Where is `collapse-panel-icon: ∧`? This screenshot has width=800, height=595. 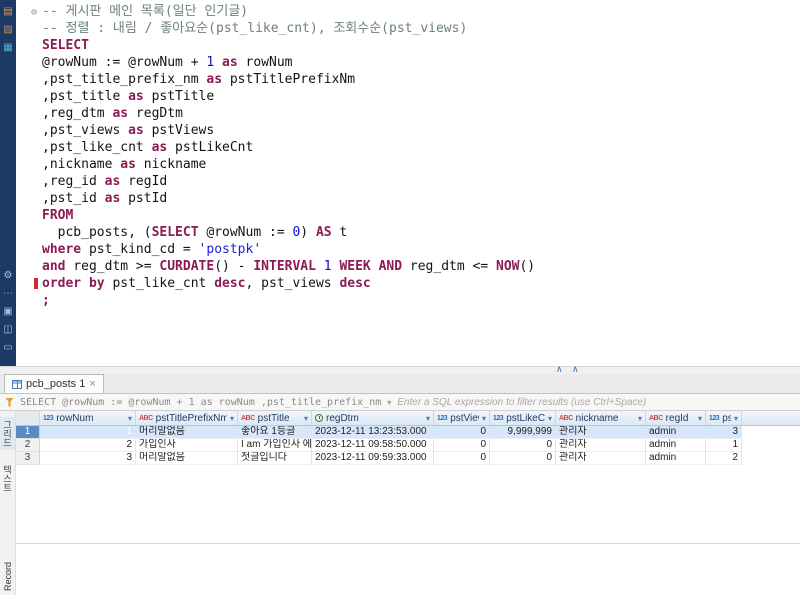
collapse-panel-icon: ∧ is located at coordinates (559, 369).